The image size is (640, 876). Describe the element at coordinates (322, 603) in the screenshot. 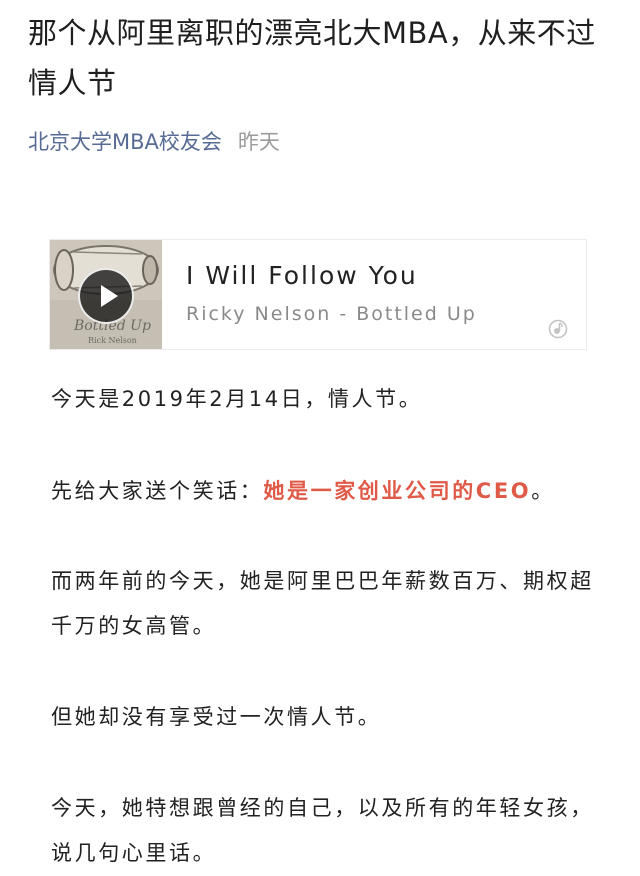

I see `paragraph-background: 而两年前的今天，她是阿里巴巴年薪数百万、期权超千万的女高管。` at that location.